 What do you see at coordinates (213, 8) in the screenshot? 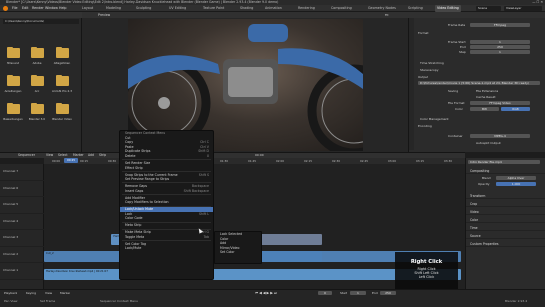
I see `tab-texture-paint: Texture Paint` at bounding box center [213, 8].